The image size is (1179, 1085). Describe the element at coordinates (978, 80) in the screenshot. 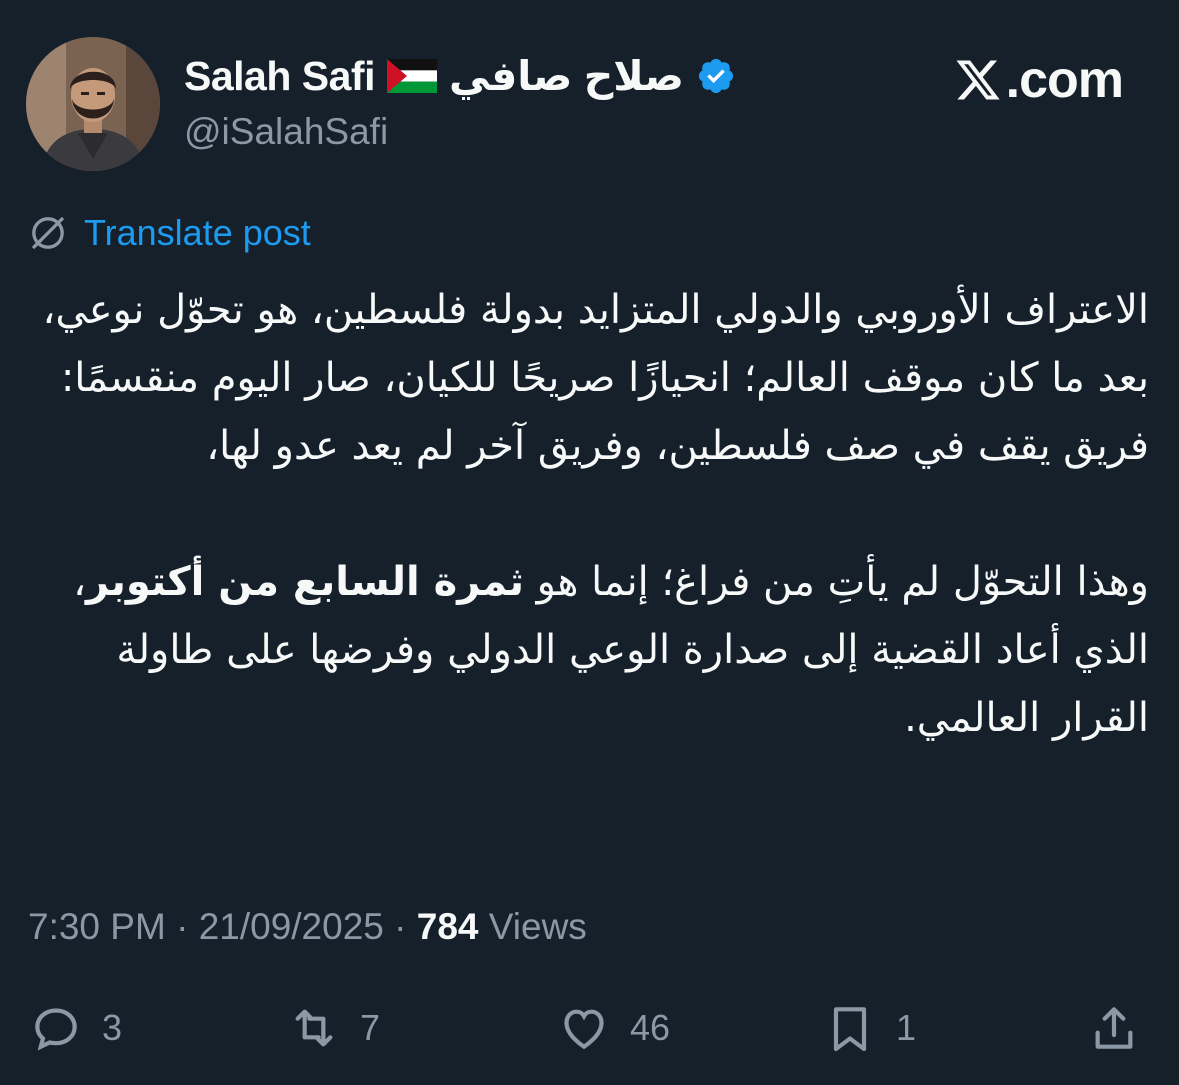

I see `x-logo-icon` at that location.